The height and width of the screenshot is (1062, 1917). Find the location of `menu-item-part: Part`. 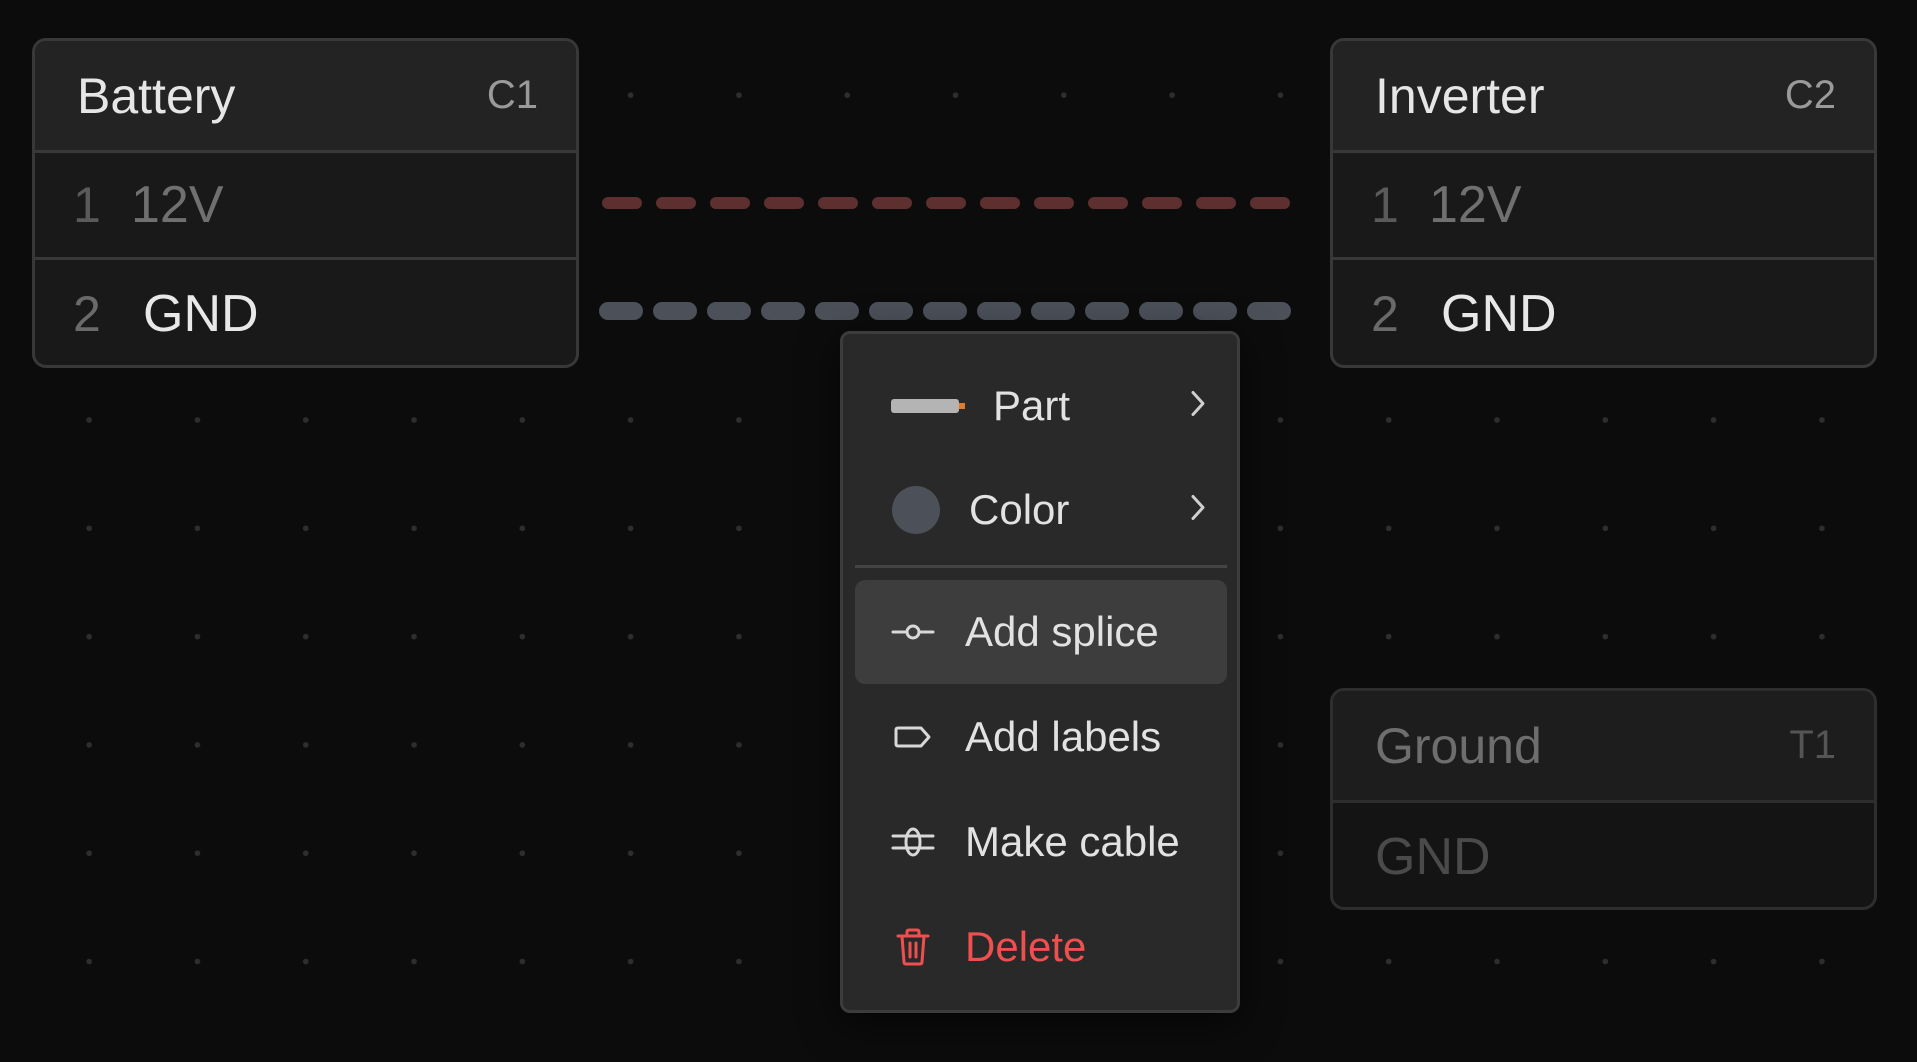

menu-item-part: Part is located at coordinates (1041, 406).